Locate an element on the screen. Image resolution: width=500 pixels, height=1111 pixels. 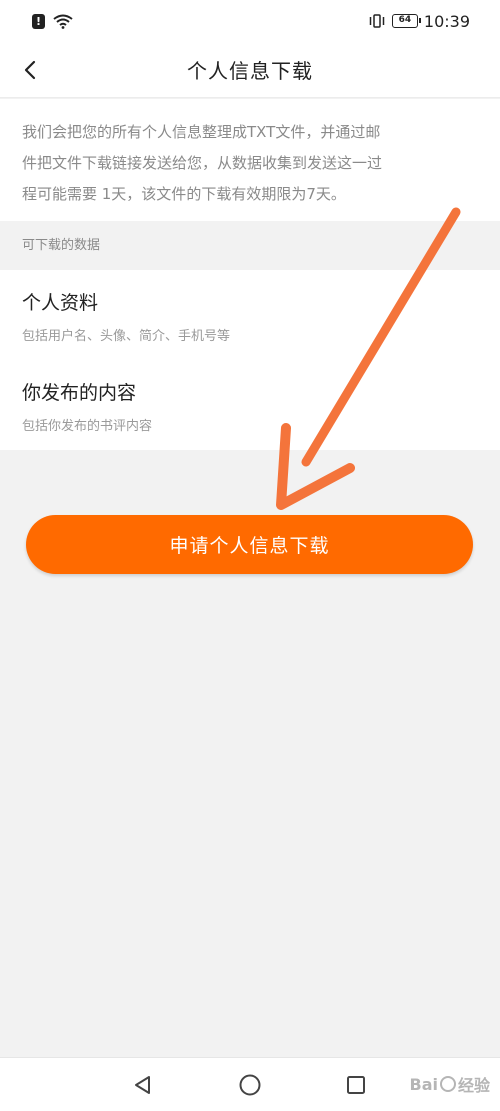
status-right: 64 10:39 is located at coordinates (419, 21).